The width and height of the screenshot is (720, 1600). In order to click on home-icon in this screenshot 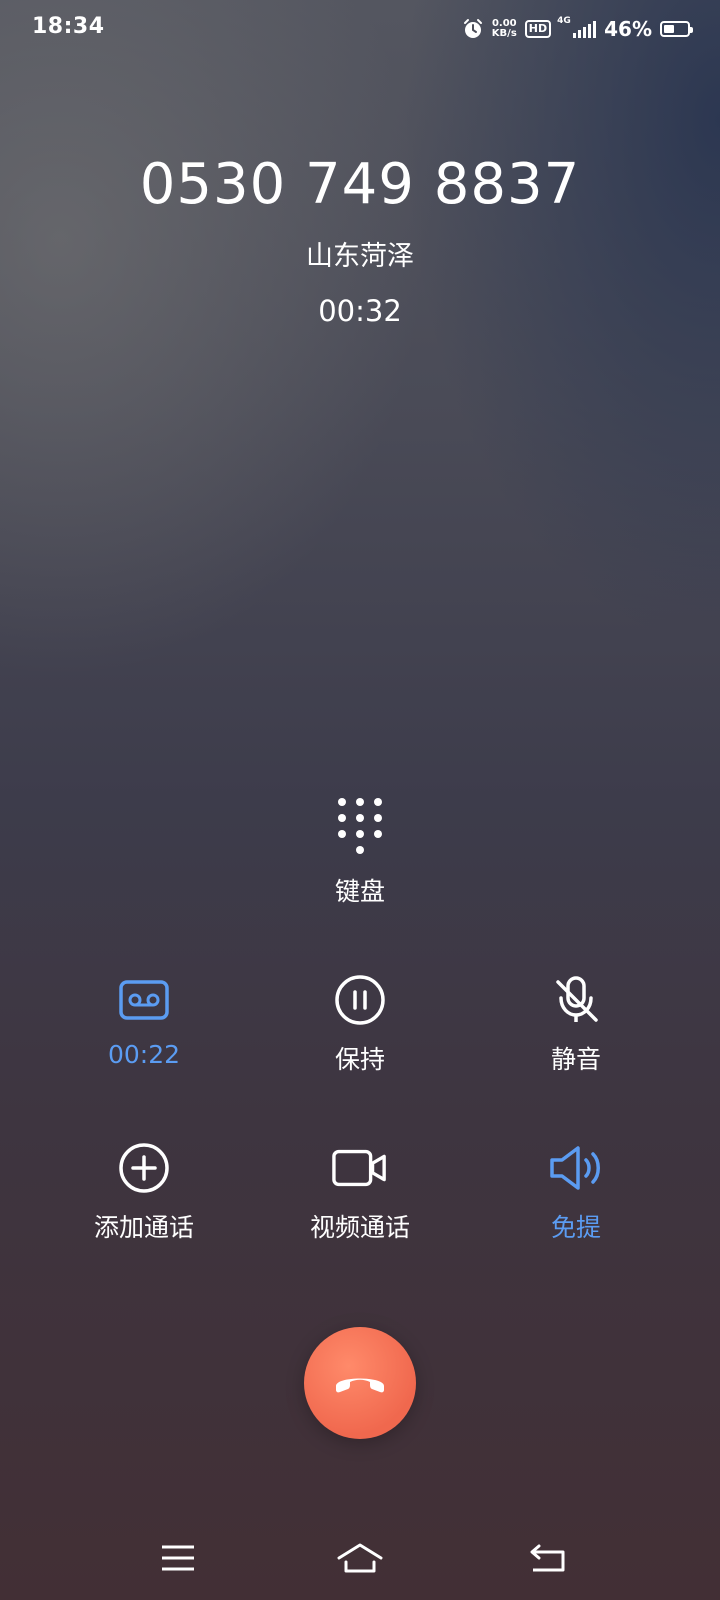, I will do `click(360, 1558)`.